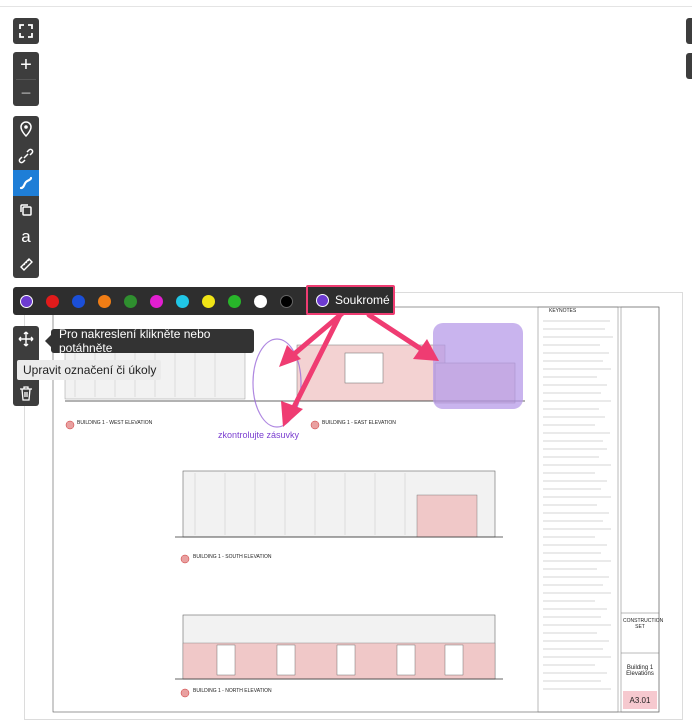 This screenshot has width=692, height=723. What do you see at coordinates (286, 301) in the screenshot?
I see `swatch-black` at bounding box center [286, 301].